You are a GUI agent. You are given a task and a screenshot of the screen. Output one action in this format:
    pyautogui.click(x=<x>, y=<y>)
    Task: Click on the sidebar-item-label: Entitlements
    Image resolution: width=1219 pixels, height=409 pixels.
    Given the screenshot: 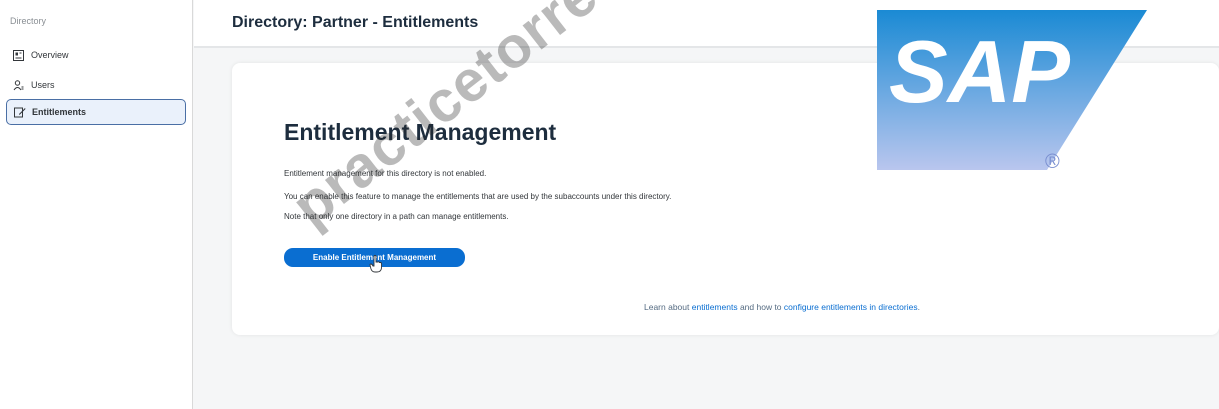 What is the action you would take?
    pyautogui.click(x=59, y=112)
    